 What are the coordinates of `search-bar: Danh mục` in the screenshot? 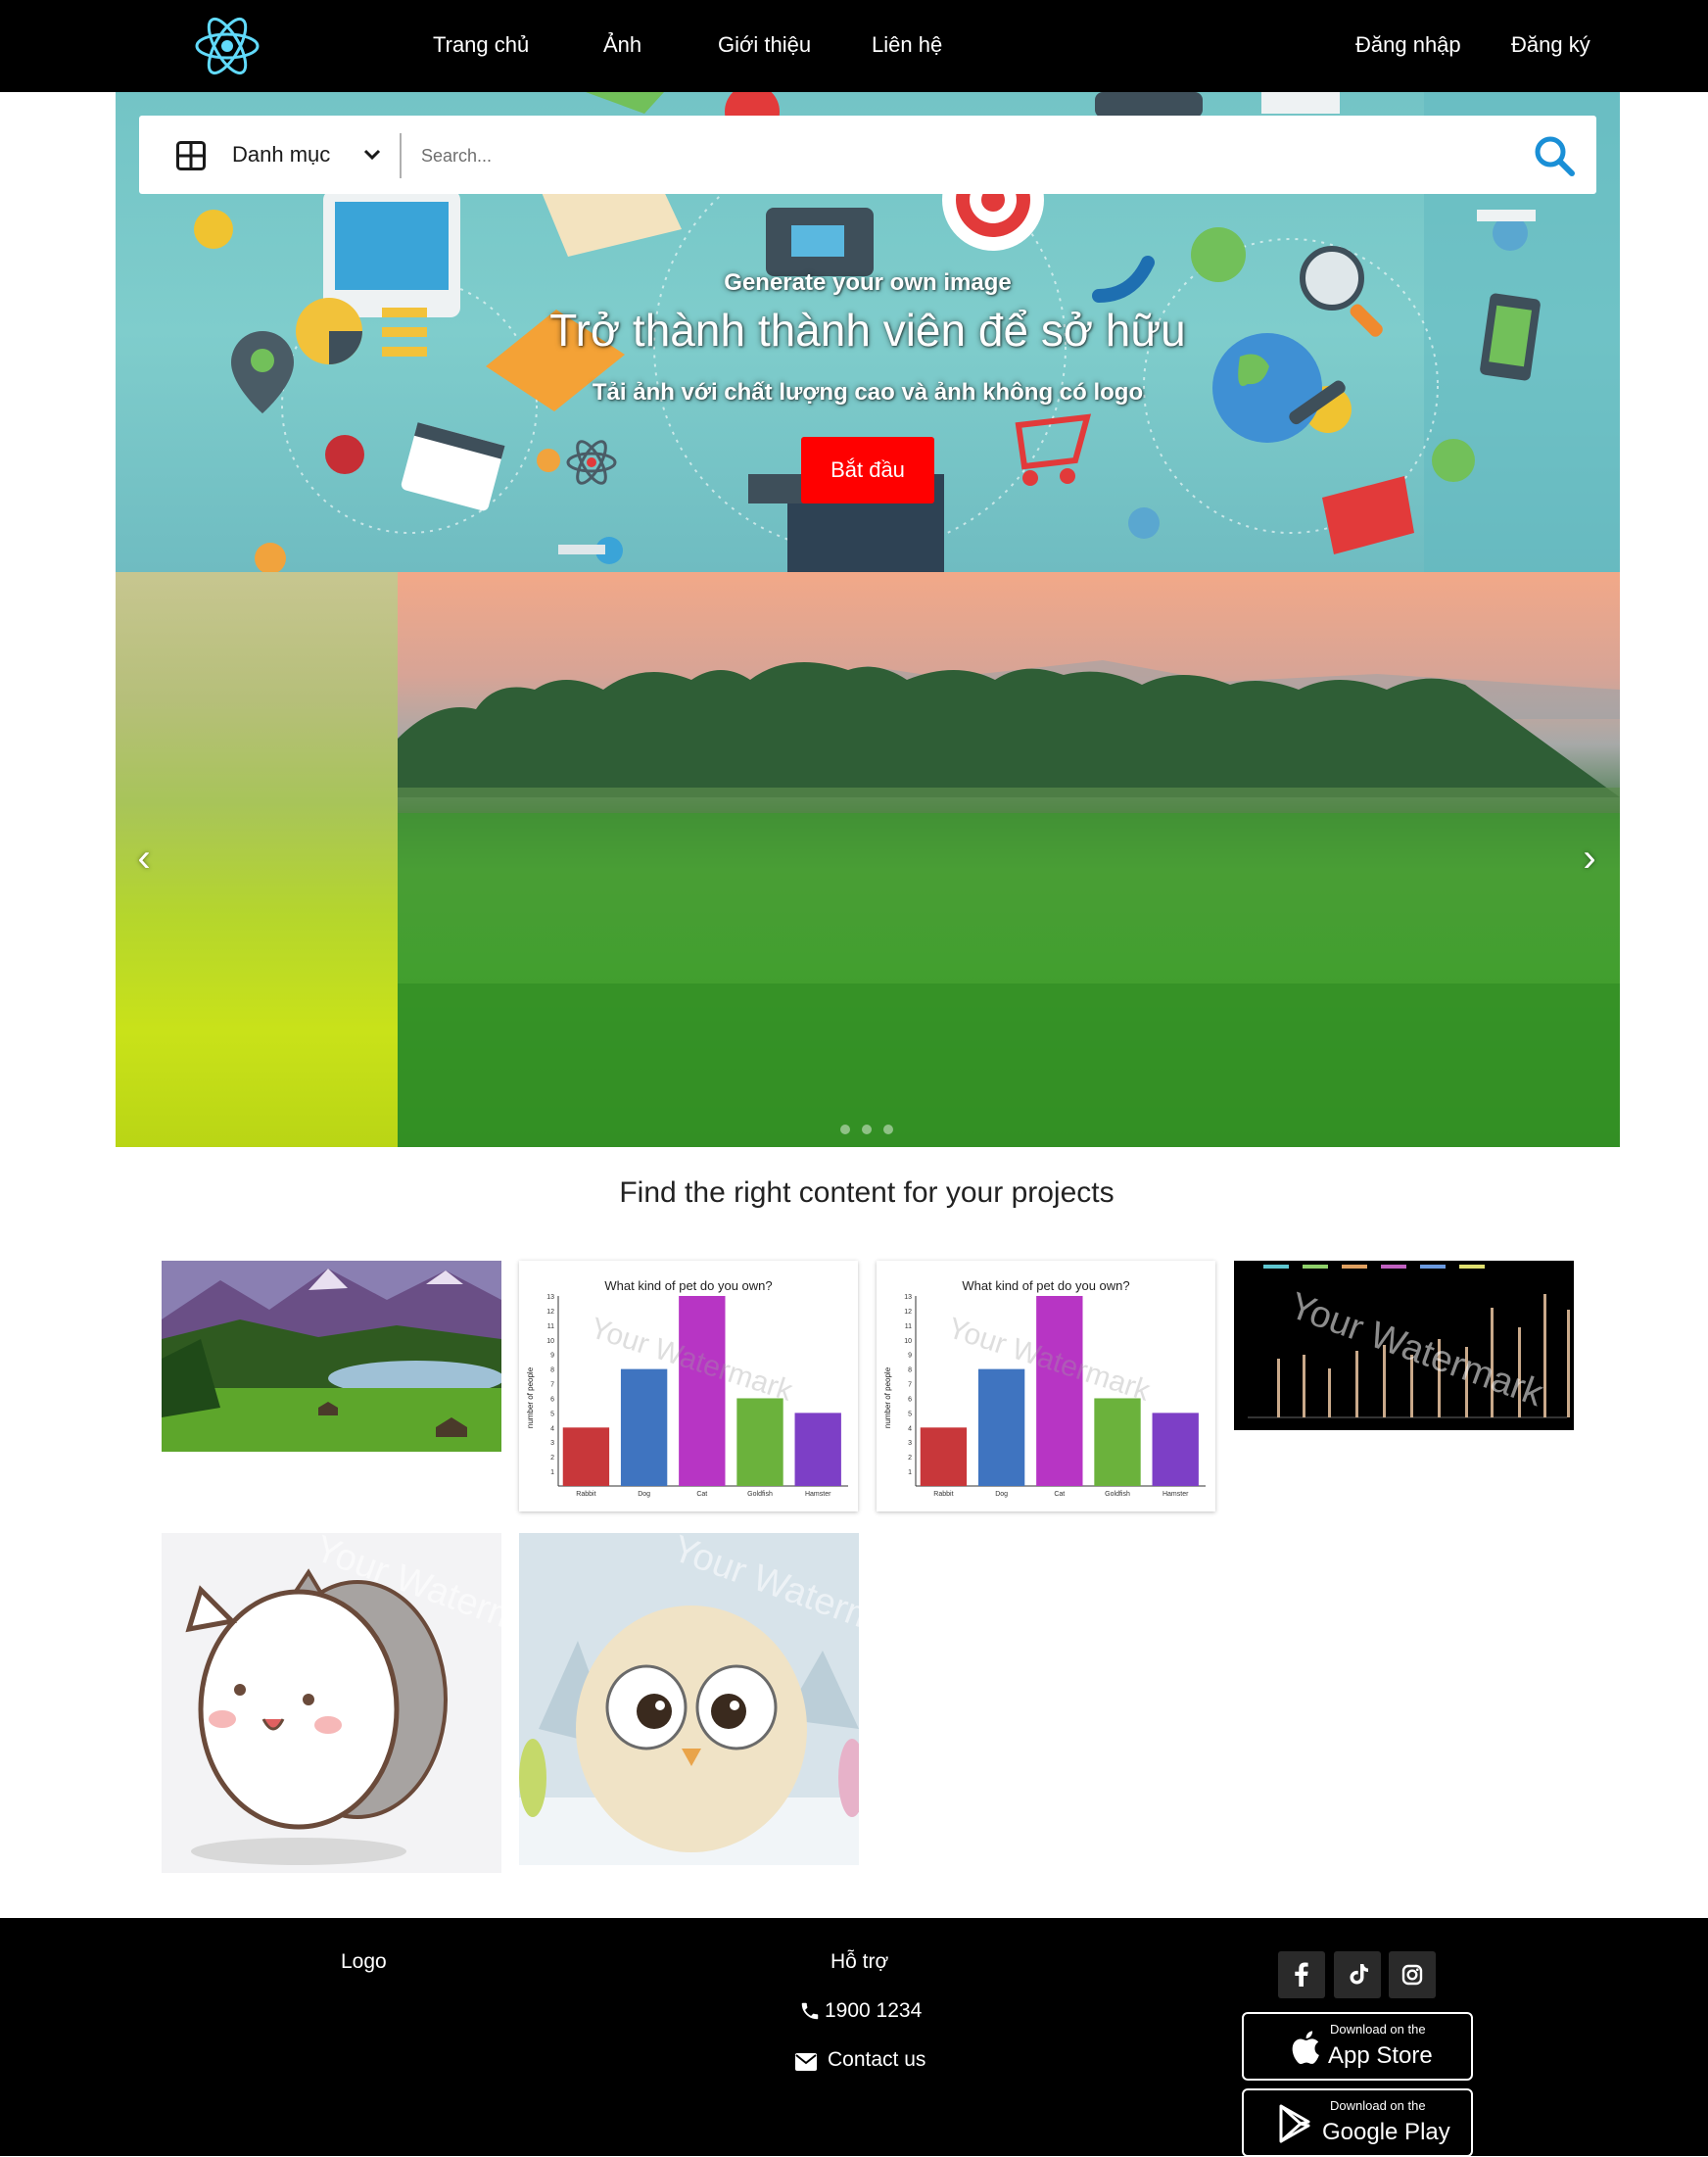 It's located at (867, 155).